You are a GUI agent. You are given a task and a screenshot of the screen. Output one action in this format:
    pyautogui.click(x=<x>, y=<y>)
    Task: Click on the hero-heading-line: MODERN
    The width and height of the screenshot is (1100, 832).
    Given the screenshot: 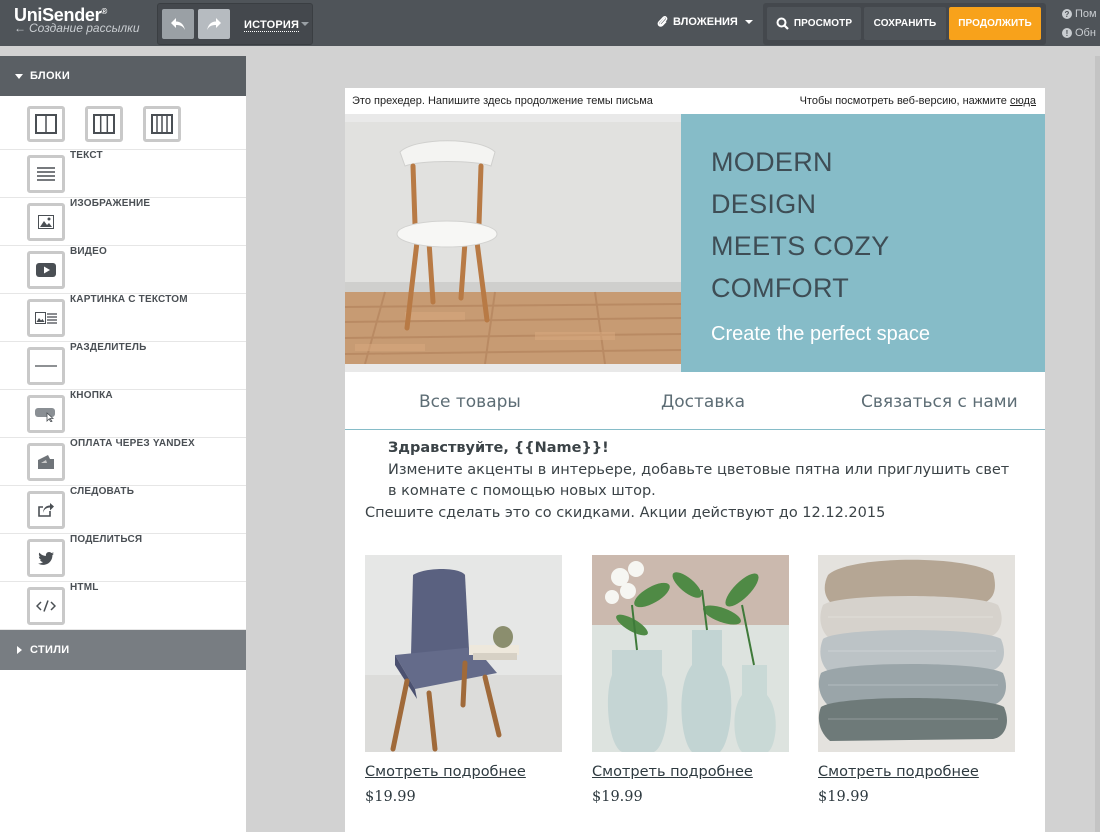 What is the action you would take?
    pyautogui.click(x=772, y=162)
    